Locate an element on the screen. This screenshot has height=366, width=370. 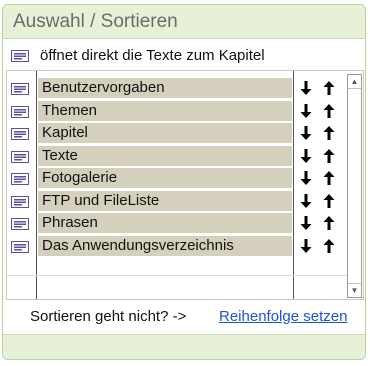
list-item-label: Das Anwendungsverzeichnis is located at coordinates (165, 245).